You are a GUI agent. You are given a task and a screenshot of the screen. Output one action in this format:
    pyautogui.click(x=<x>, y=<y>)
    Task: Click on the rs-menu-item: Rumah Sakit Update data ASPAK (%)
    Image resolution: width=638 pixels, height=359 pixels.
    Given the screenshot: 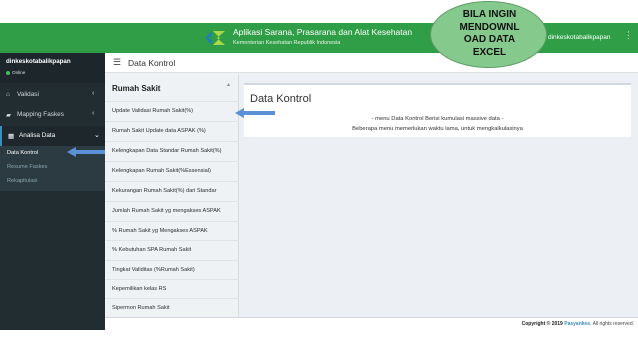 What is the action you would take?
    pyautogui.click(x=172, y=131)
    